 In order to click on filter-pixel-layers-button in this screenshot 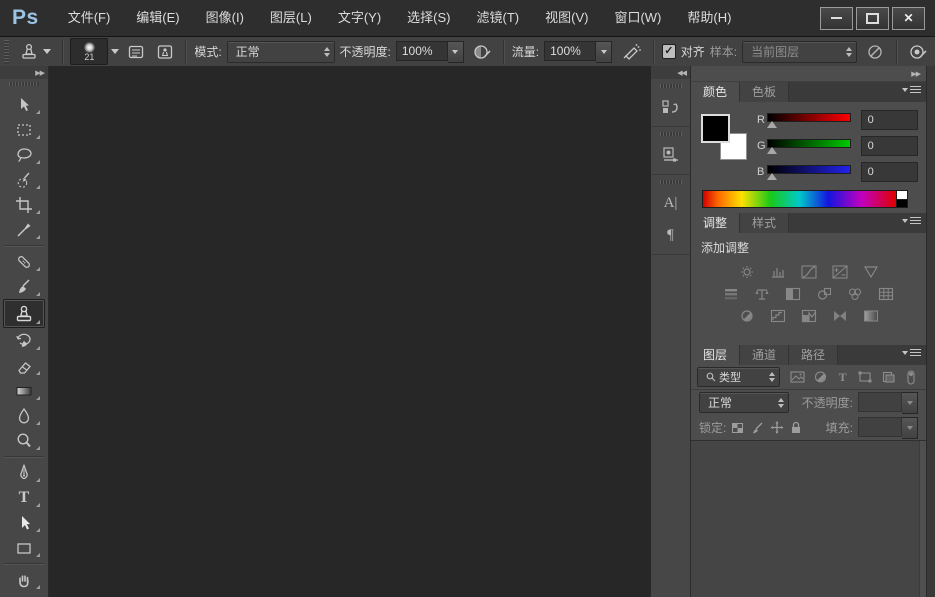, I will do `click(797, 377)`.